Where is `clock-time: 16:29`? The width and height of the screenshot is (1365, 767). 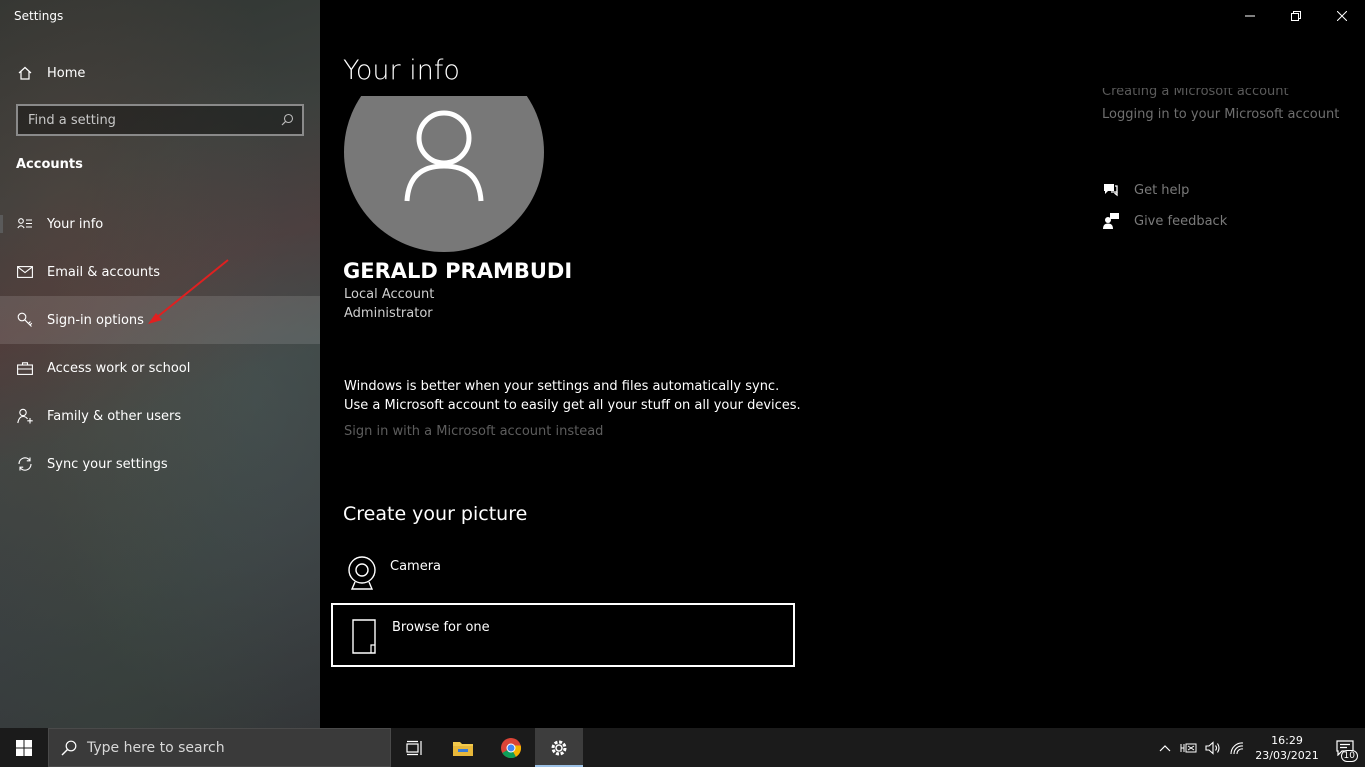 clock-time: 16:29 is located at coordinates (1287, 740).